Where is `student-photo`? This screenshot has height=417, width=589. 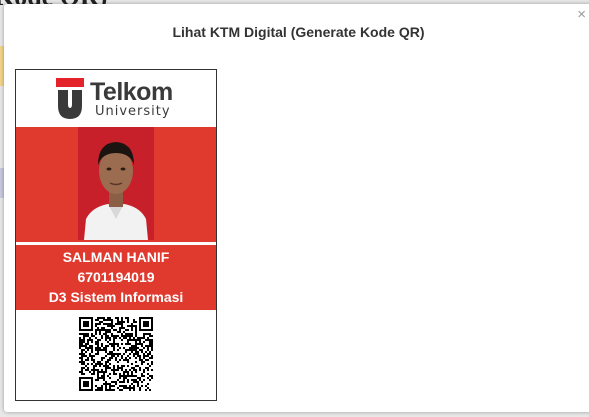
student-photo is located at coordinates (116, 183).